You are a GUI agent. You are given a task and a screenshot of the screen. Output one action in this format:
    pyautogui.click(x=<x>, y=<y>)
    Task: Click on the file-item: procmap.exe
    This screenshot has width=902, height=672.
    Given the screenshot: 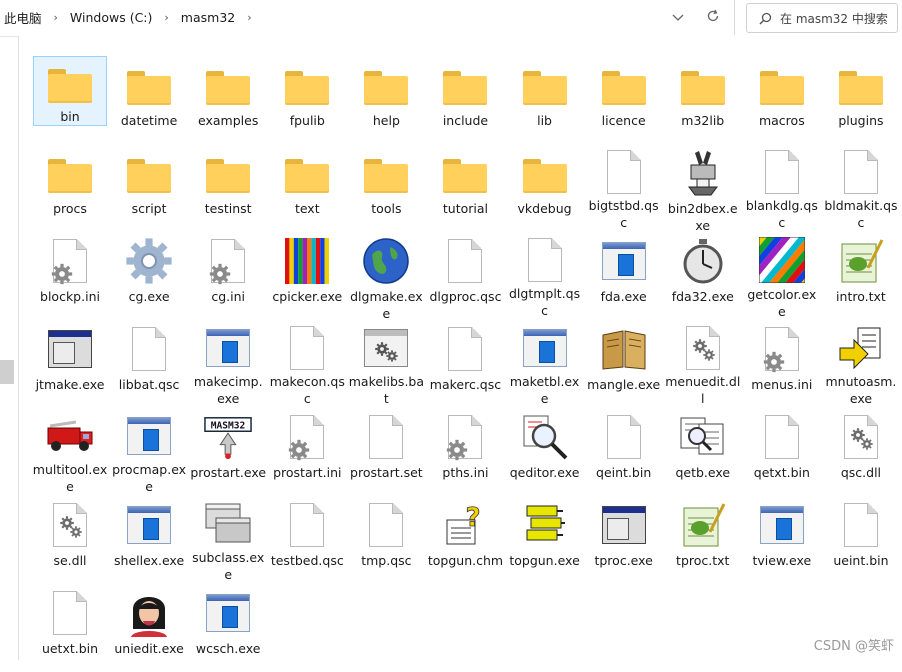 What is the action you would take?
    pyautogui.click(x=149, y=452)
    